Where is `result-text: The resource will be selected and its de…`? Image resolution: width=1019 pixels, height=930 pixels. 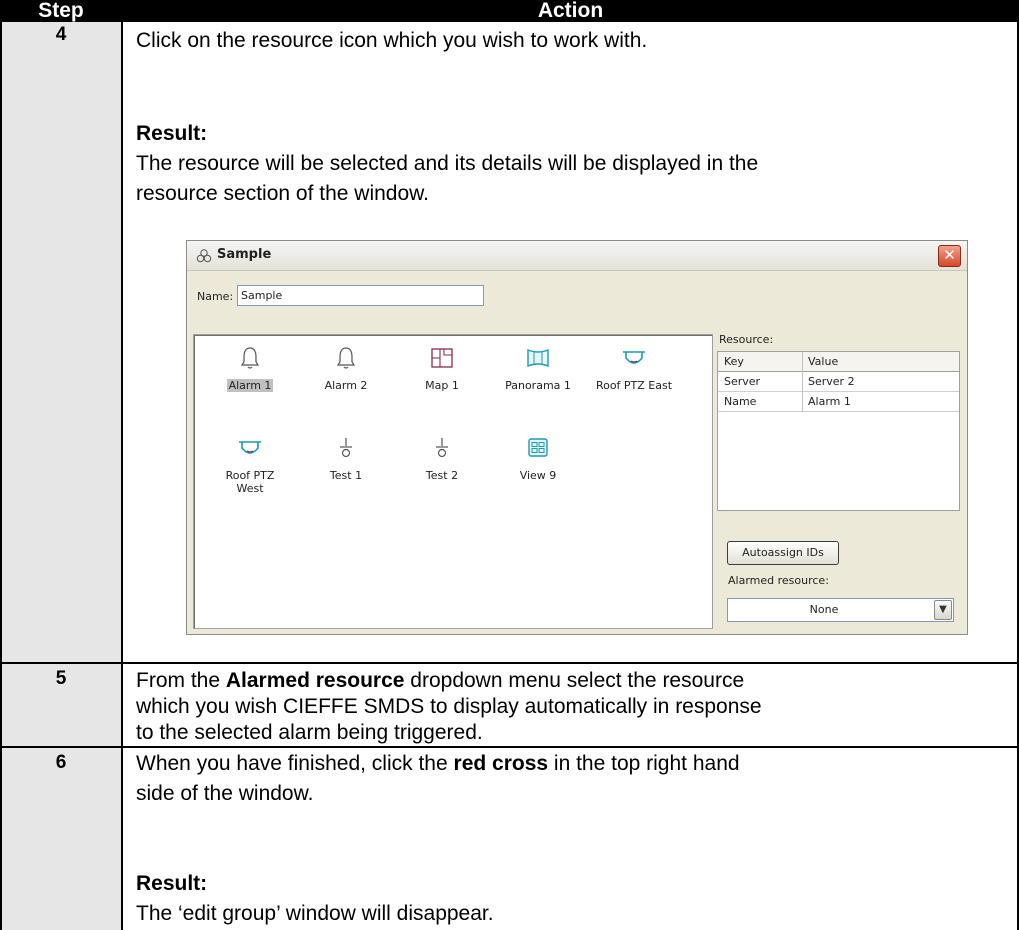
result-text: The resource will be selected and its de… is located at coordinates (447, 163).